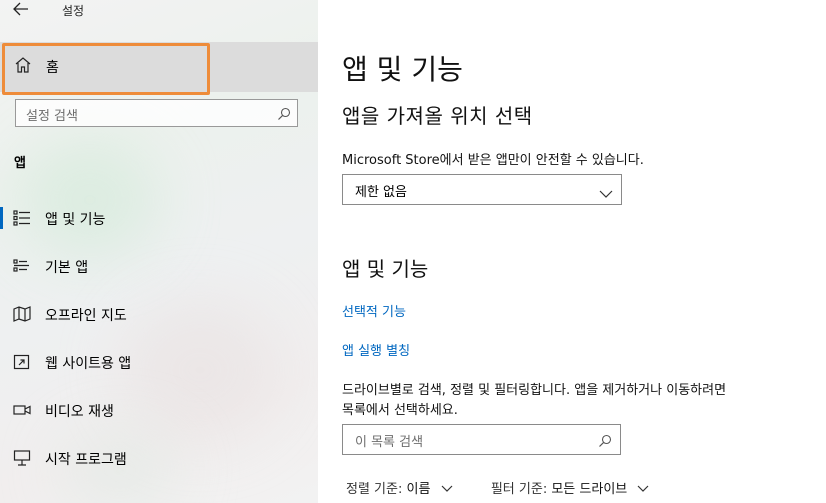 This screenshot has width=826, height=503. What do you see at coordinates (381, 192) in the screenshot?
I see `dropdown-value: 제한 없음` at bounding box center [381, 192].